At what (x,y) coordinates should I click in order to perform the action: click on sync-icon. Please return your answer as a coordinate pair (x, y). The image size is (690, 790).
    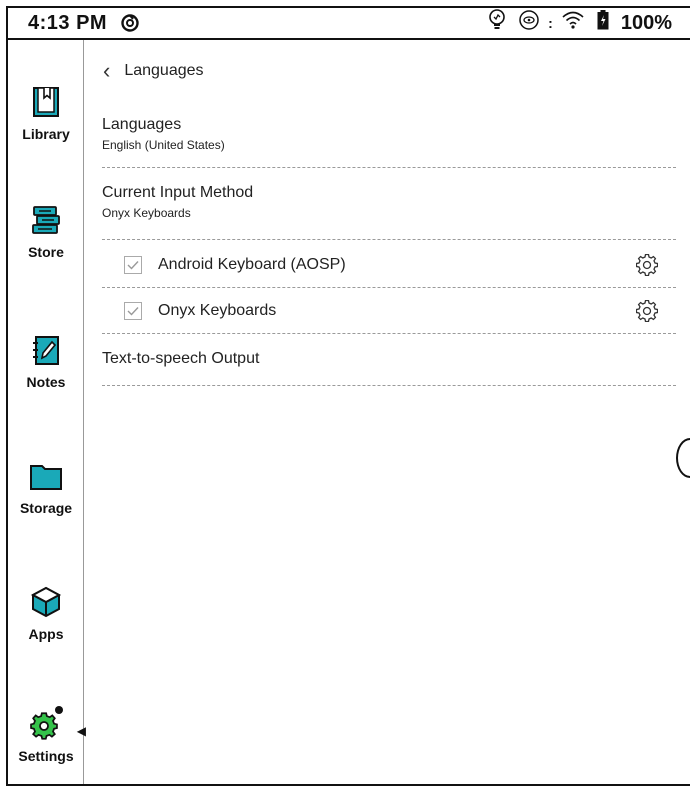
    Looking at the image, I should click on (130, 23).